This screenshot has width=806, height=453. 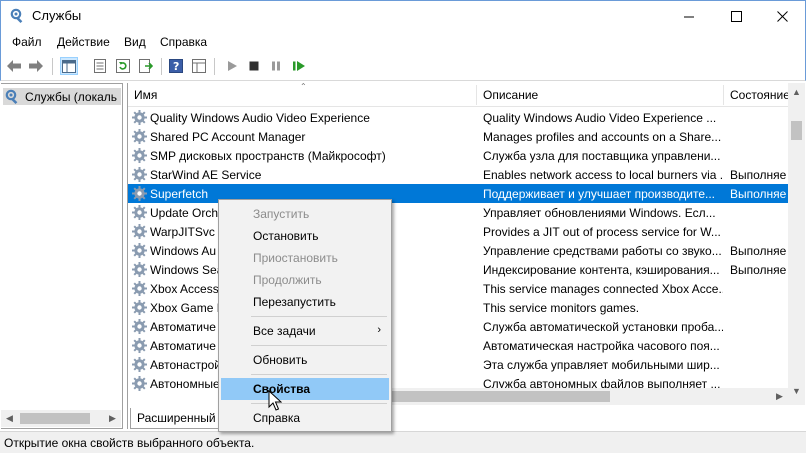 What do you see at coordinates (782, 16) in the screenshot?
I see `close-button` at bounding box center [782, 16].